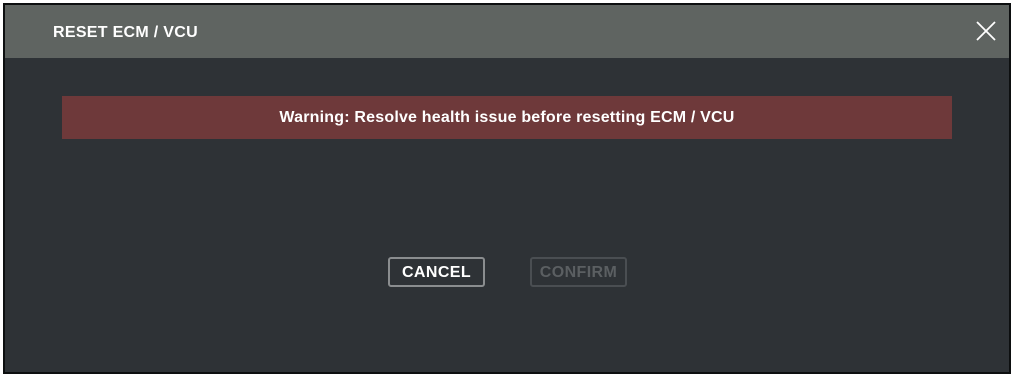 The image size is (1015, 376). I want to click on close-button, so click(986, 31).